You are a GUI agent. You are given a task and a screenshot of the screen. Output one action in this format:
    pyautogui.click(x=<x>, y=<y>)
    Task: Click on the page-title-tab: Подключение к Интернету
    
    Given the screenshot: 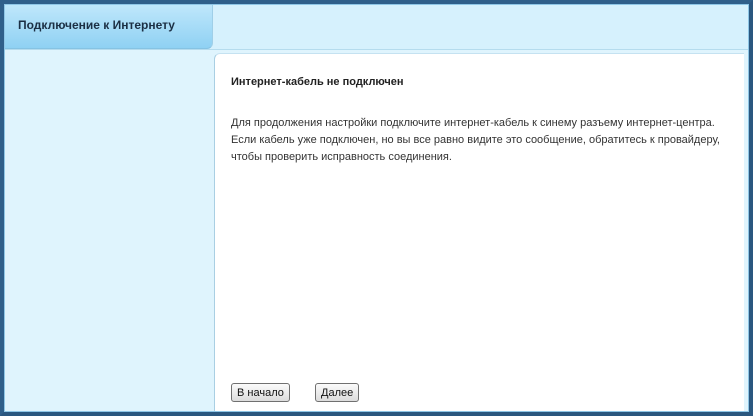 What is the action you would take?
    pyautogui.click(x=109, y=27)
    